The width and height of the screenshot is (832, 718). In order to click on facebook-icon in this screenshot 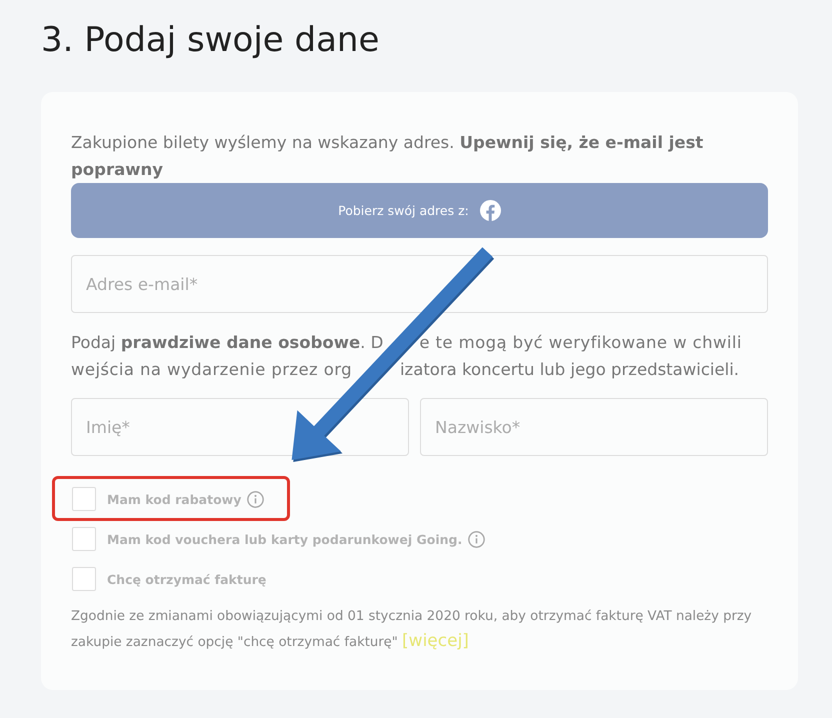, I will do `click(490, 210)`.